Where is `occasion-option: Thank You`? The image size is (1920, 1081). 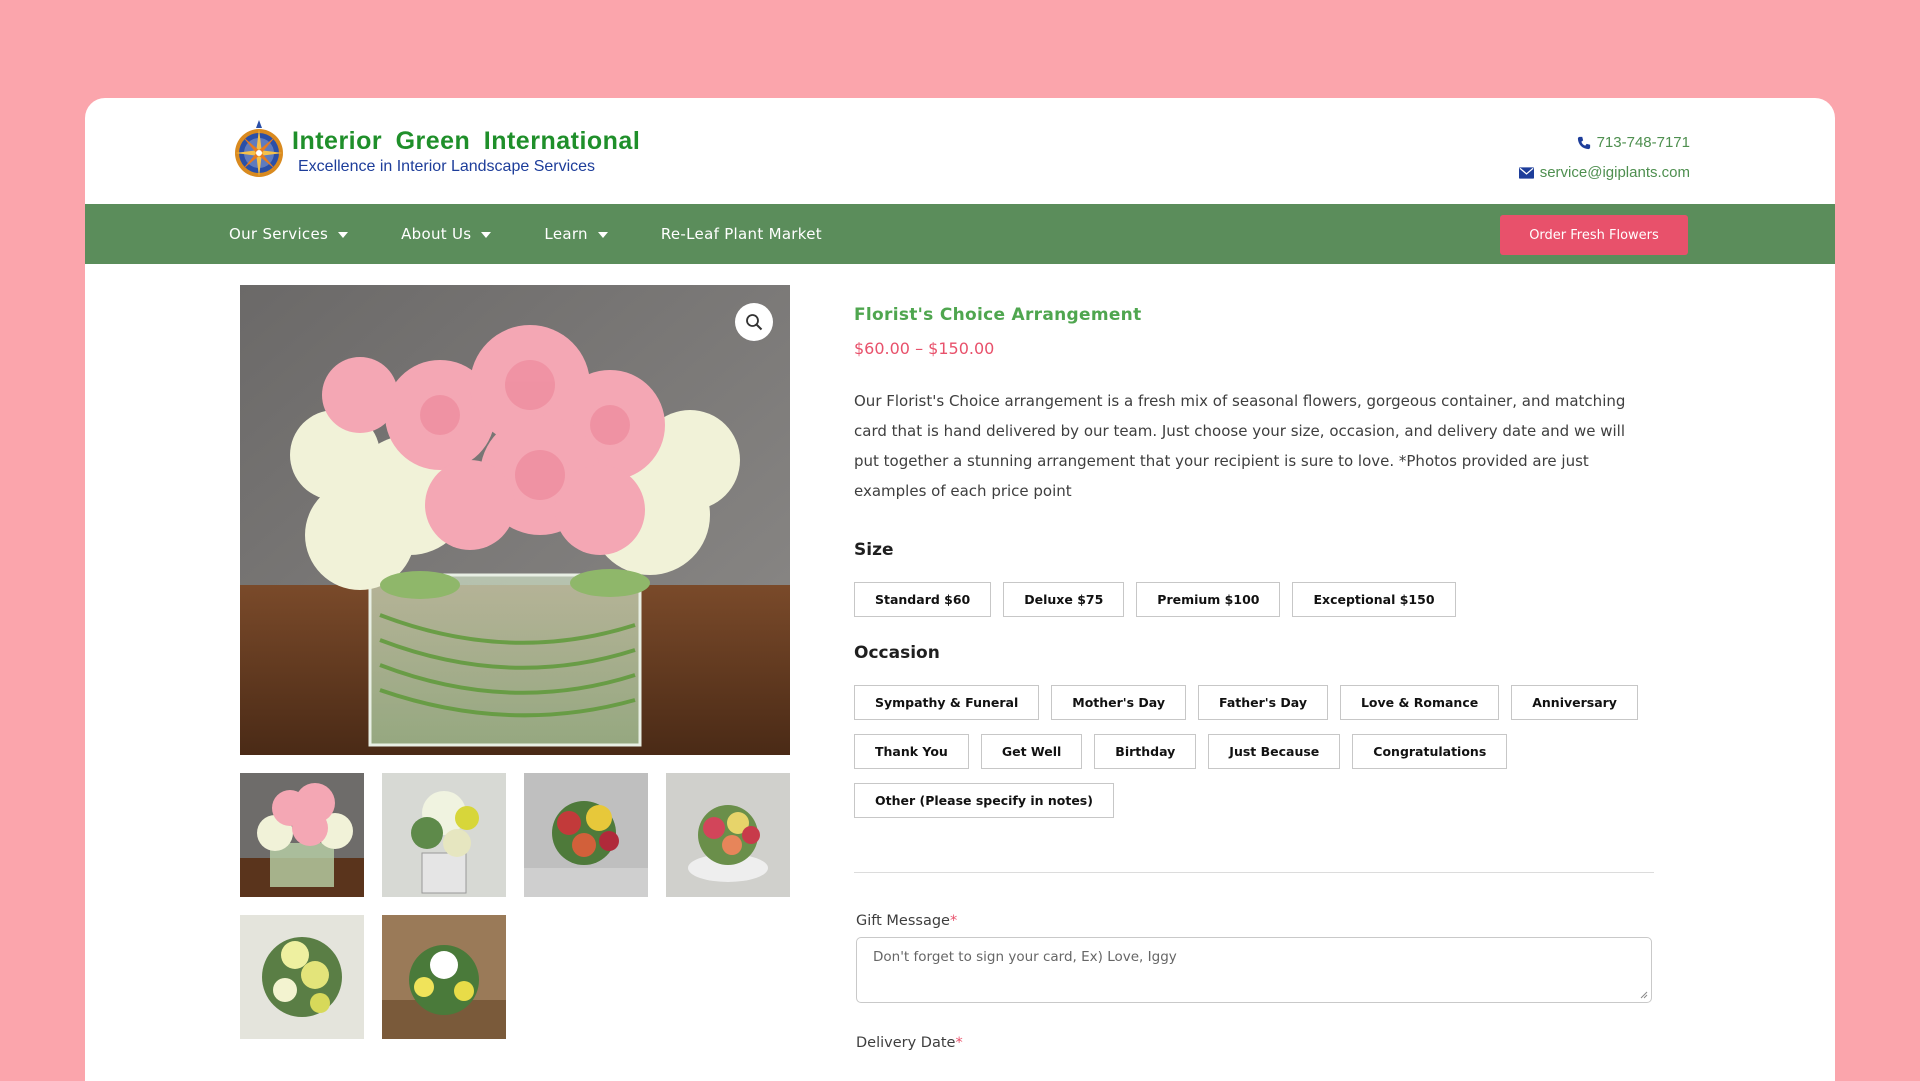 occasion-option: Thank You is located at coordinates (911, 751).